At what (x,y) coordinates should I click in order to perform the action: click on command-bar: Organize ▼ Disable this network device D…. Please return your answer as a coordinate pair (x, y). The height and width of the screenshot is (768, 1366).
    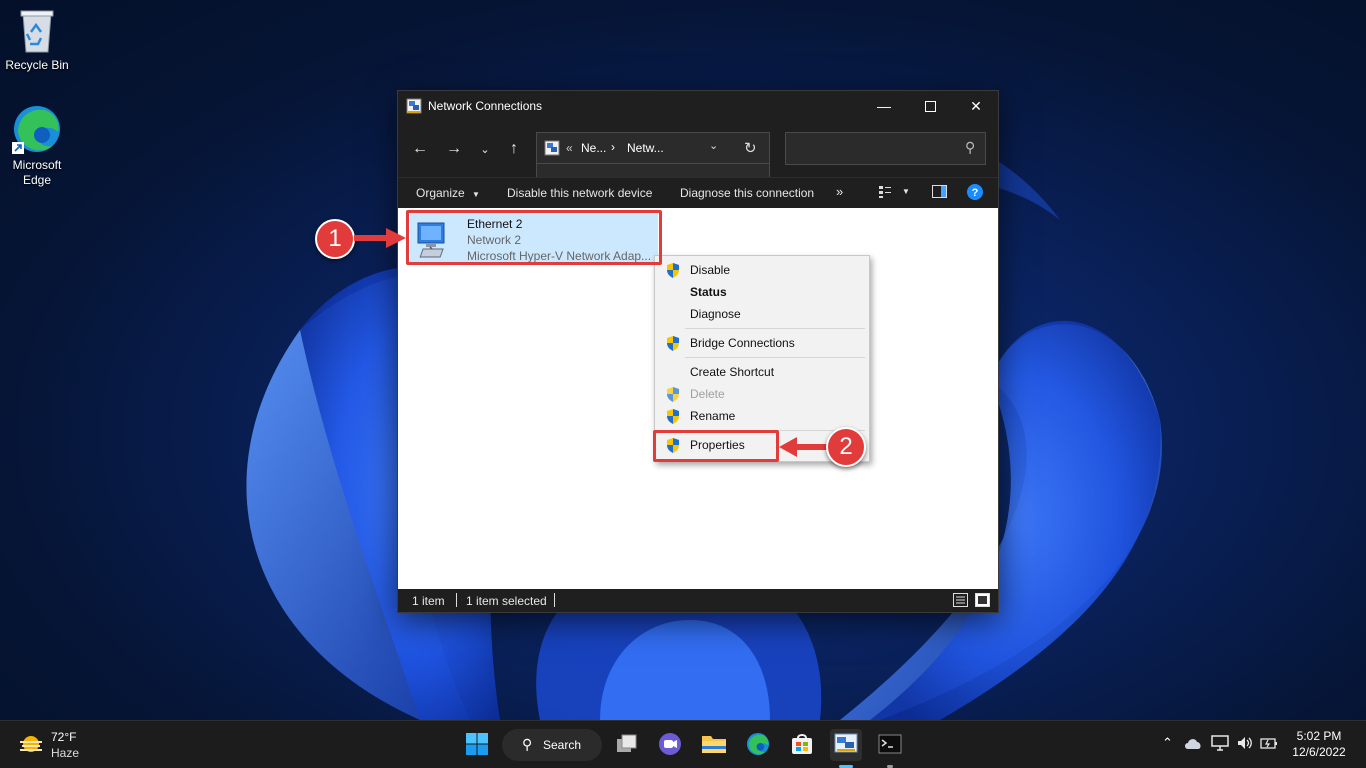
    Looking at the image, I should click on (698, 192).